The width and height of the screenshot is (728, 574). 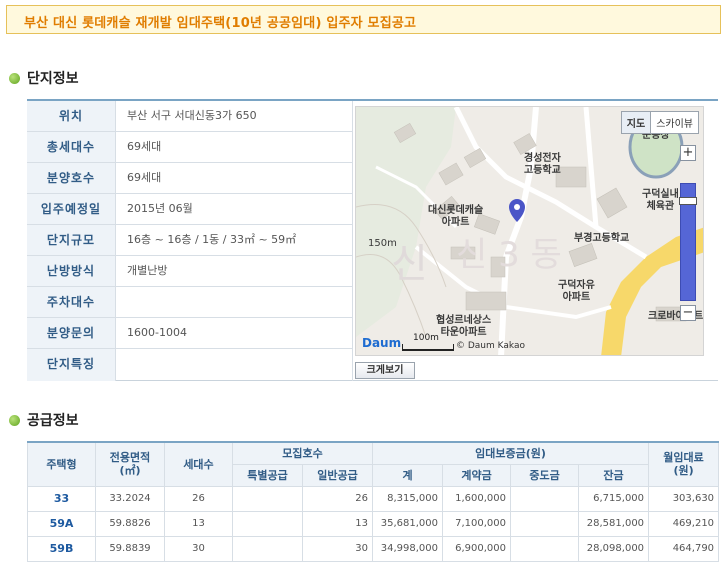 What do you see at coordinates (130, 498) in the screenshot?
I see `cell-area: 33.2024` at bounding box center [130, 498].